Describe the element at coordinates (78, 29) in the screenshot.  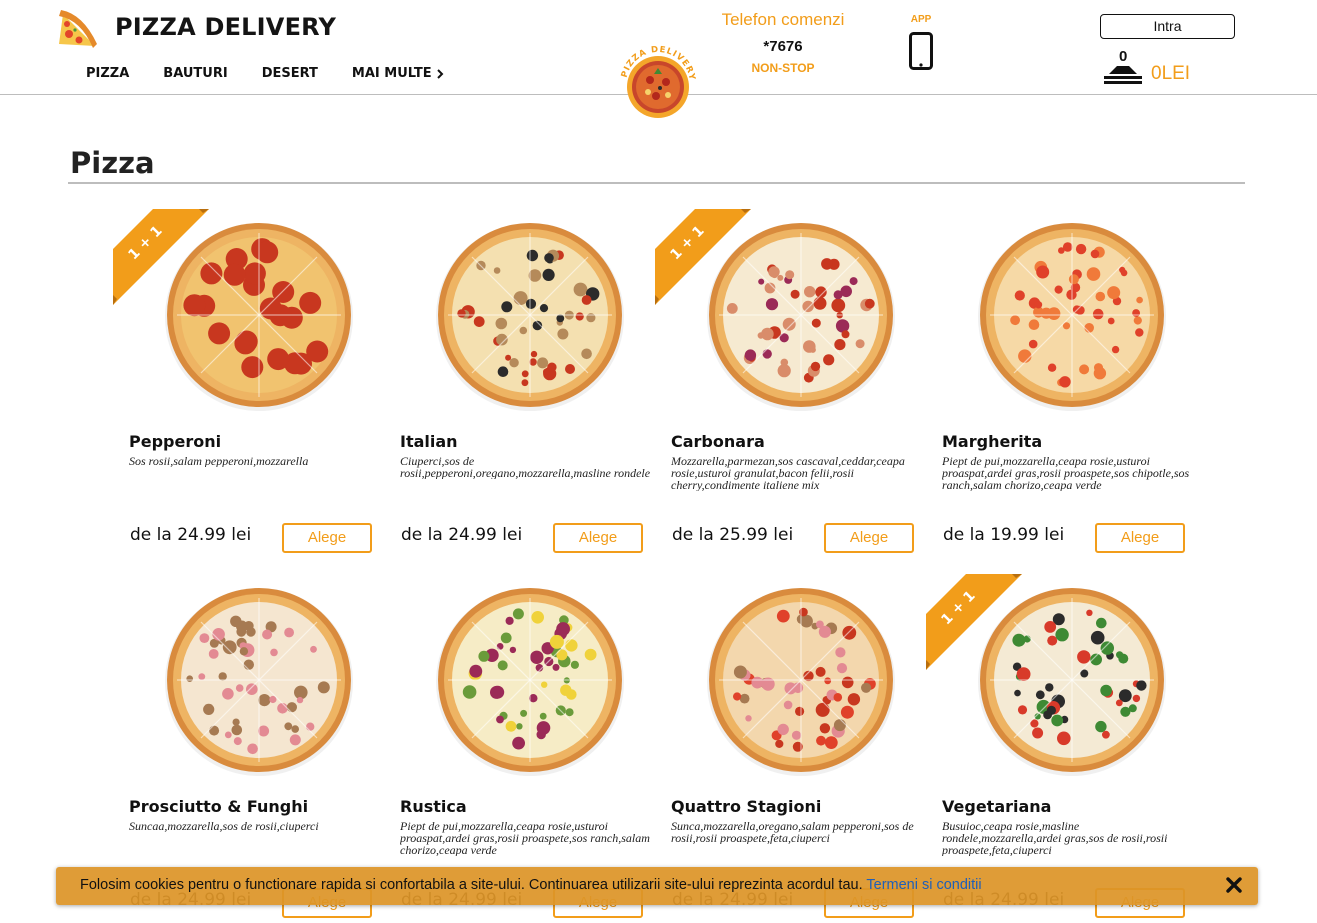
I see `pizza-slice-icon` at that location.